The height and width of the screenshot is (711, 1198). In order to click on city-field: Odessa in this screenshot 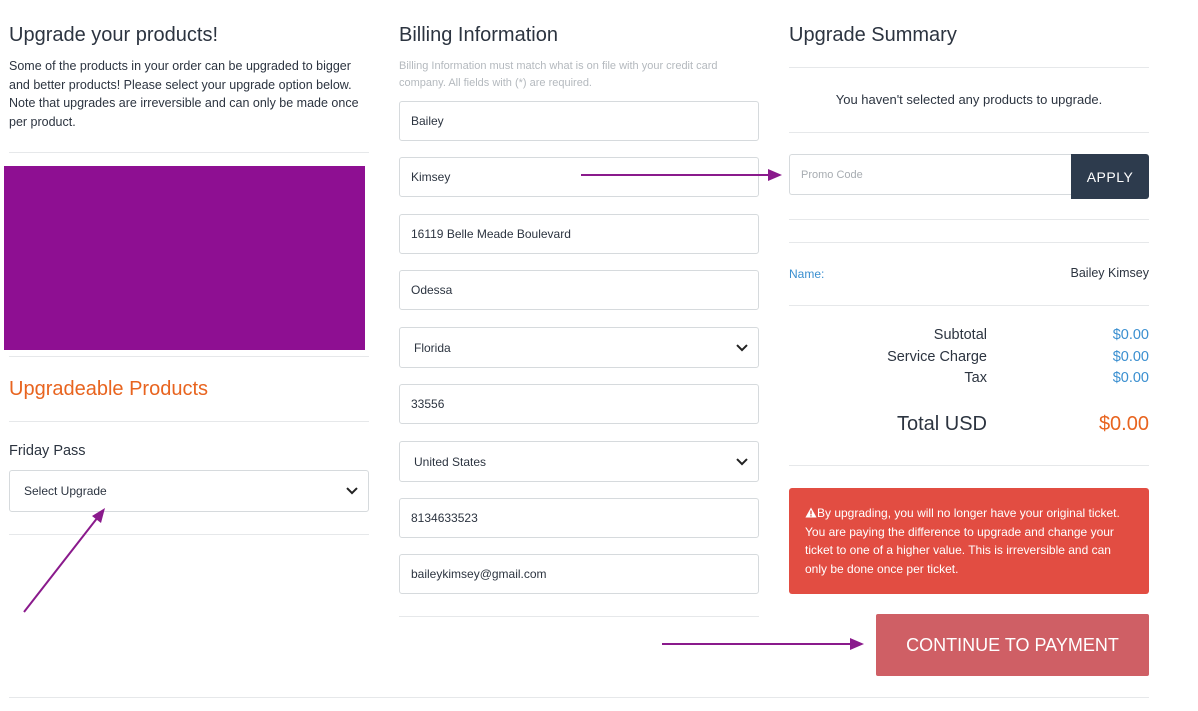, I will do `click(579, 290)`.